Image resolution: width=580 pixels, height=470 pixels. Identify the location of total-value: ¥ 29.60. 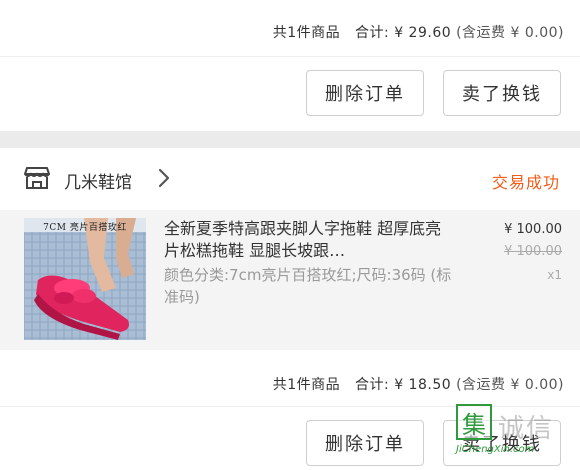
(423, 33).